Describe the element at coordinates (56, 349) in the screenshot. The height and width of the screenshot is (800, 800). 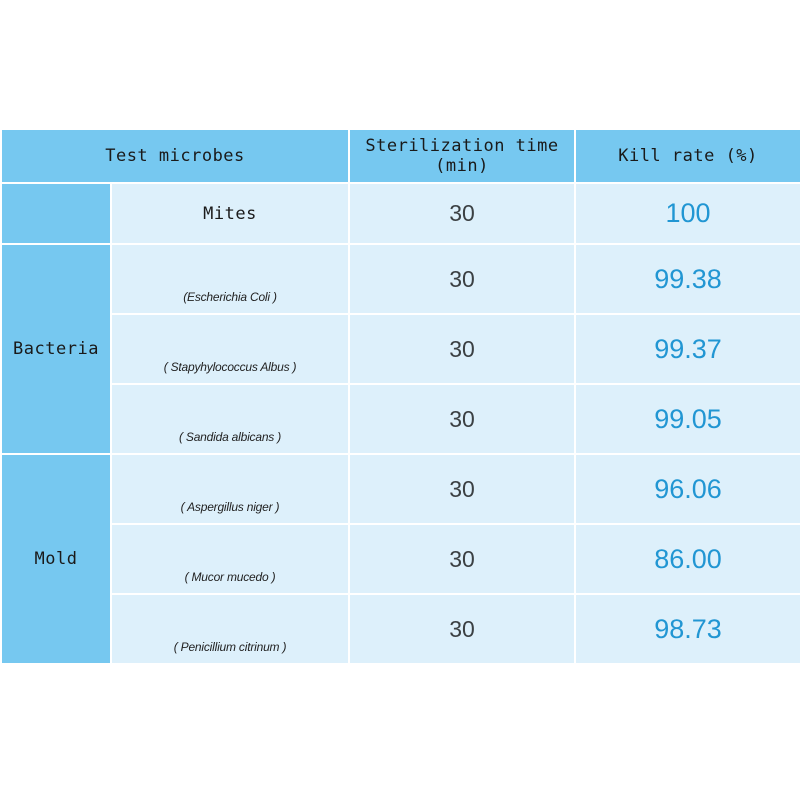
I see `group-cell-bacteria: Bacteria` at that location.